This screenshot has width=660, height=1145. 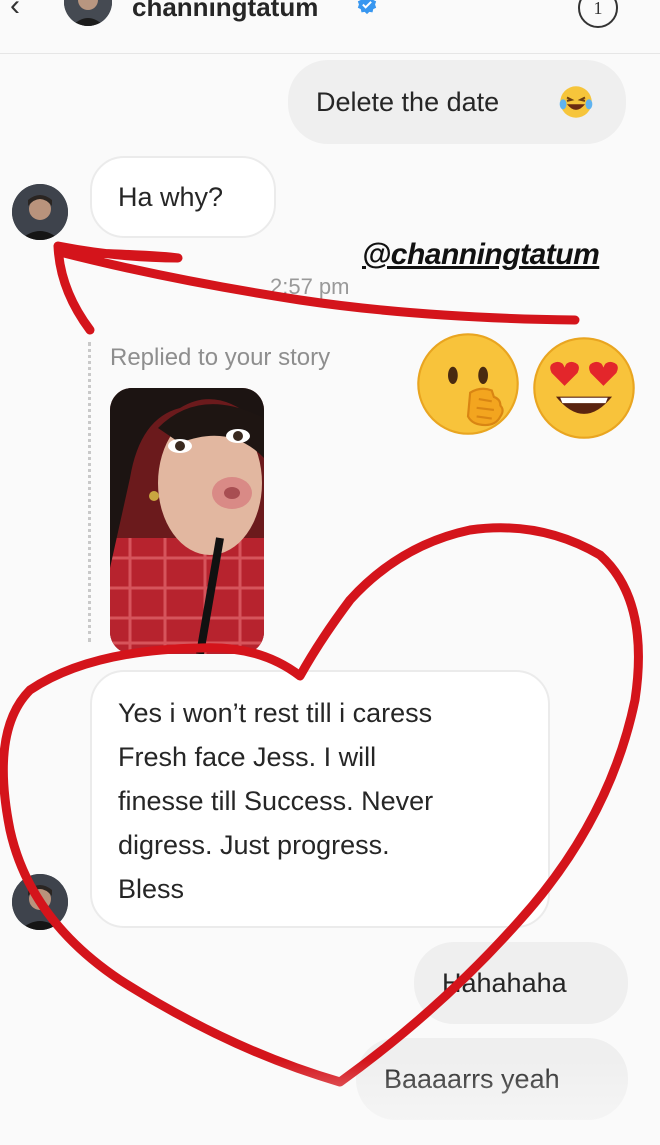 I want to click on verified-badge-icon, so click(x=367, y=7).